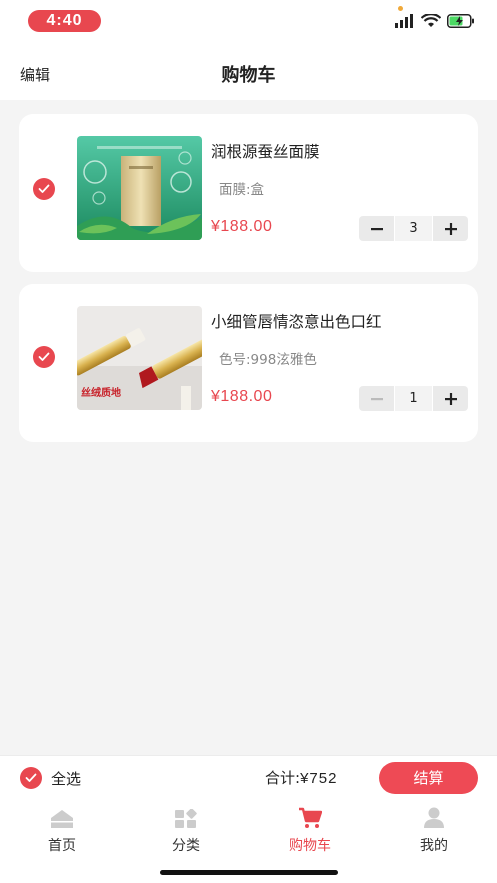 Image resolution: width=497 pixels, height=883 pixels. What do you see at coordinates (248, 75) in the screenshot?
I see `page-title: 购物车` at bounding box center [248, 75].